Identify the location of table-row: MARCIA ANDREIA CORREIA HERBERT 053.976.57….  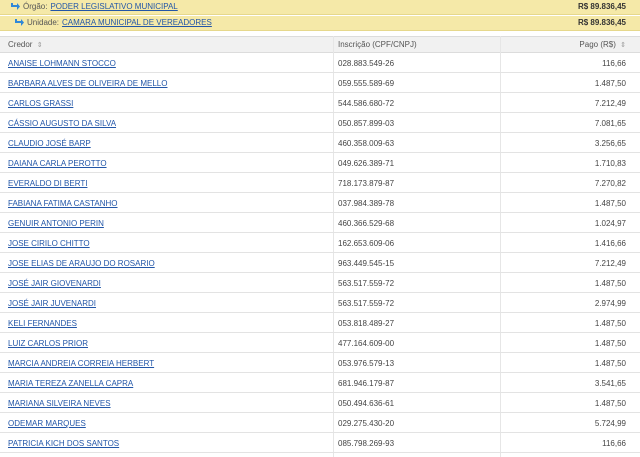
(320, 363).